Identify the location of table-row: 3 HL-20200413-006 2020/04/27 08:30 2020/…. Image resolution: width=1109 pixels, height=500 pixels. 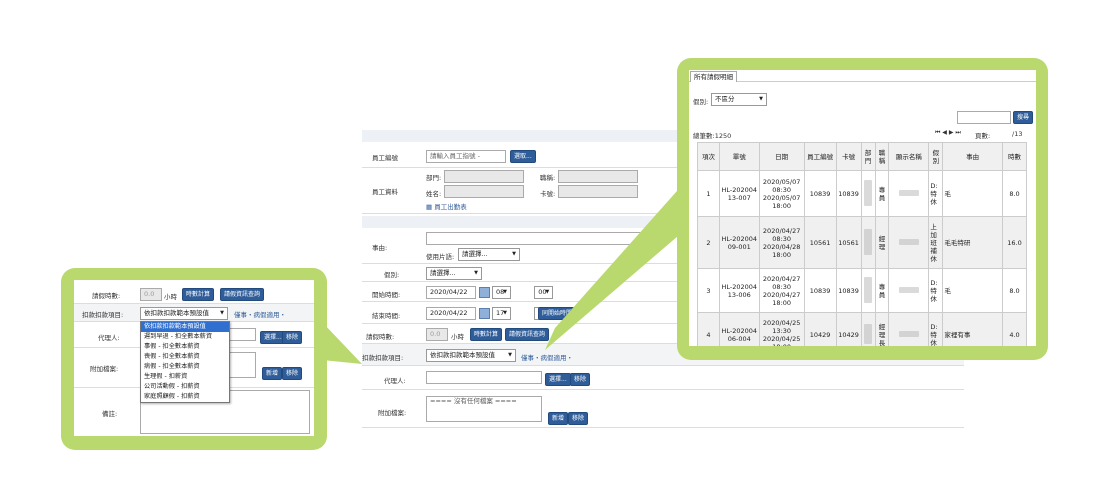
(862, 290).